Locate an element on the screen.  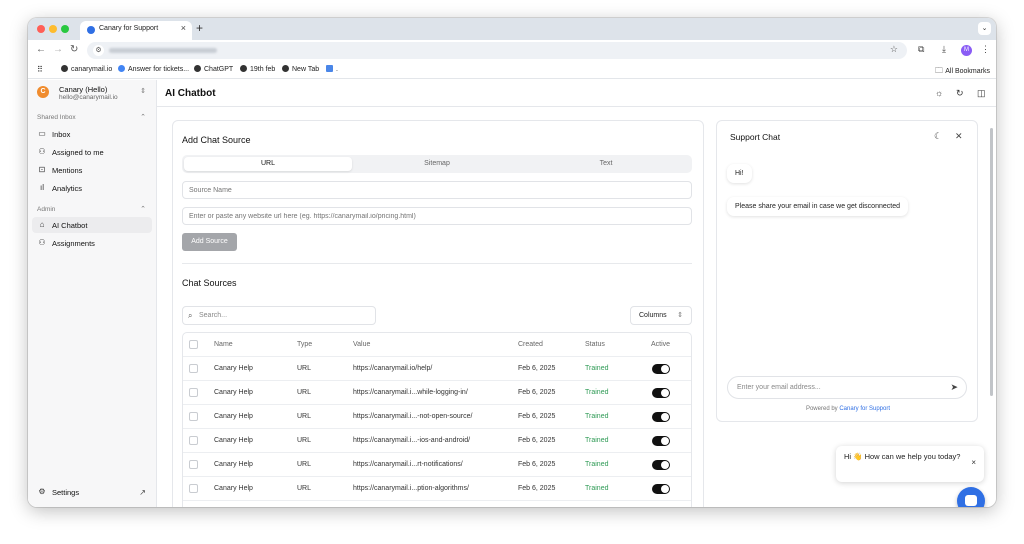
globe-icon is located at coordinates (243, 68).